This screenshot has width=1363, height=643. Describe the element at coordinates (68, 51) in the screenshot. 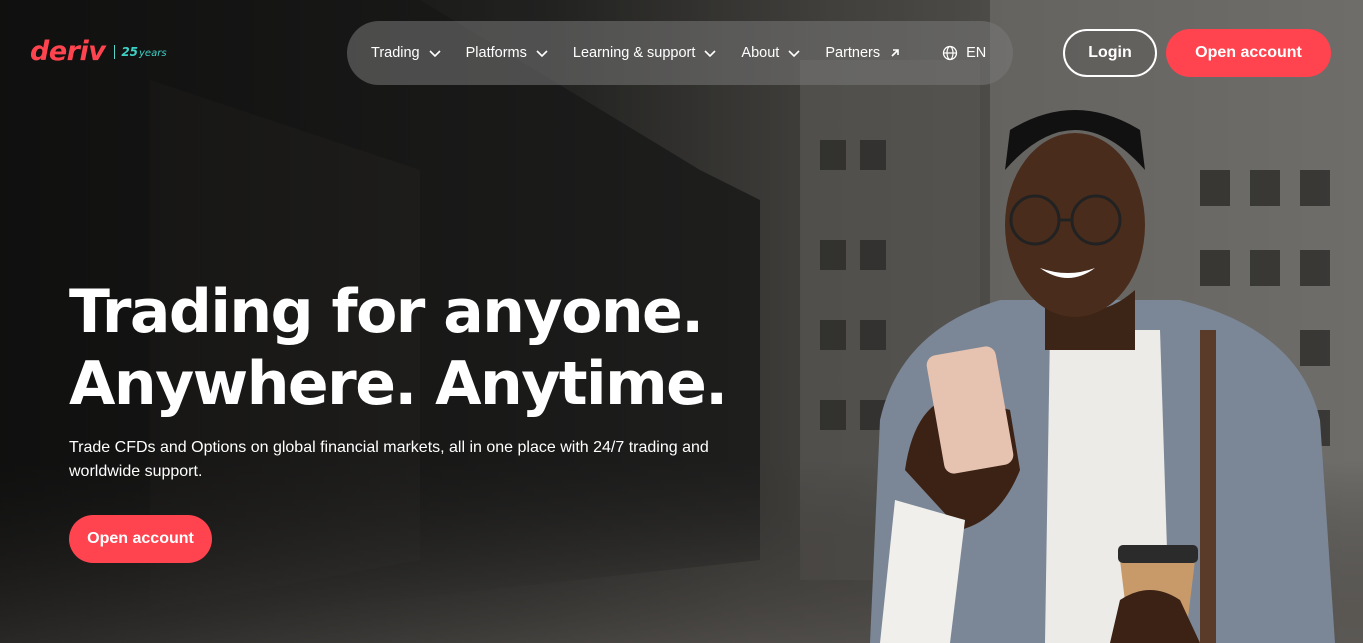

I see `logo-wordmark: deriv` at that location.